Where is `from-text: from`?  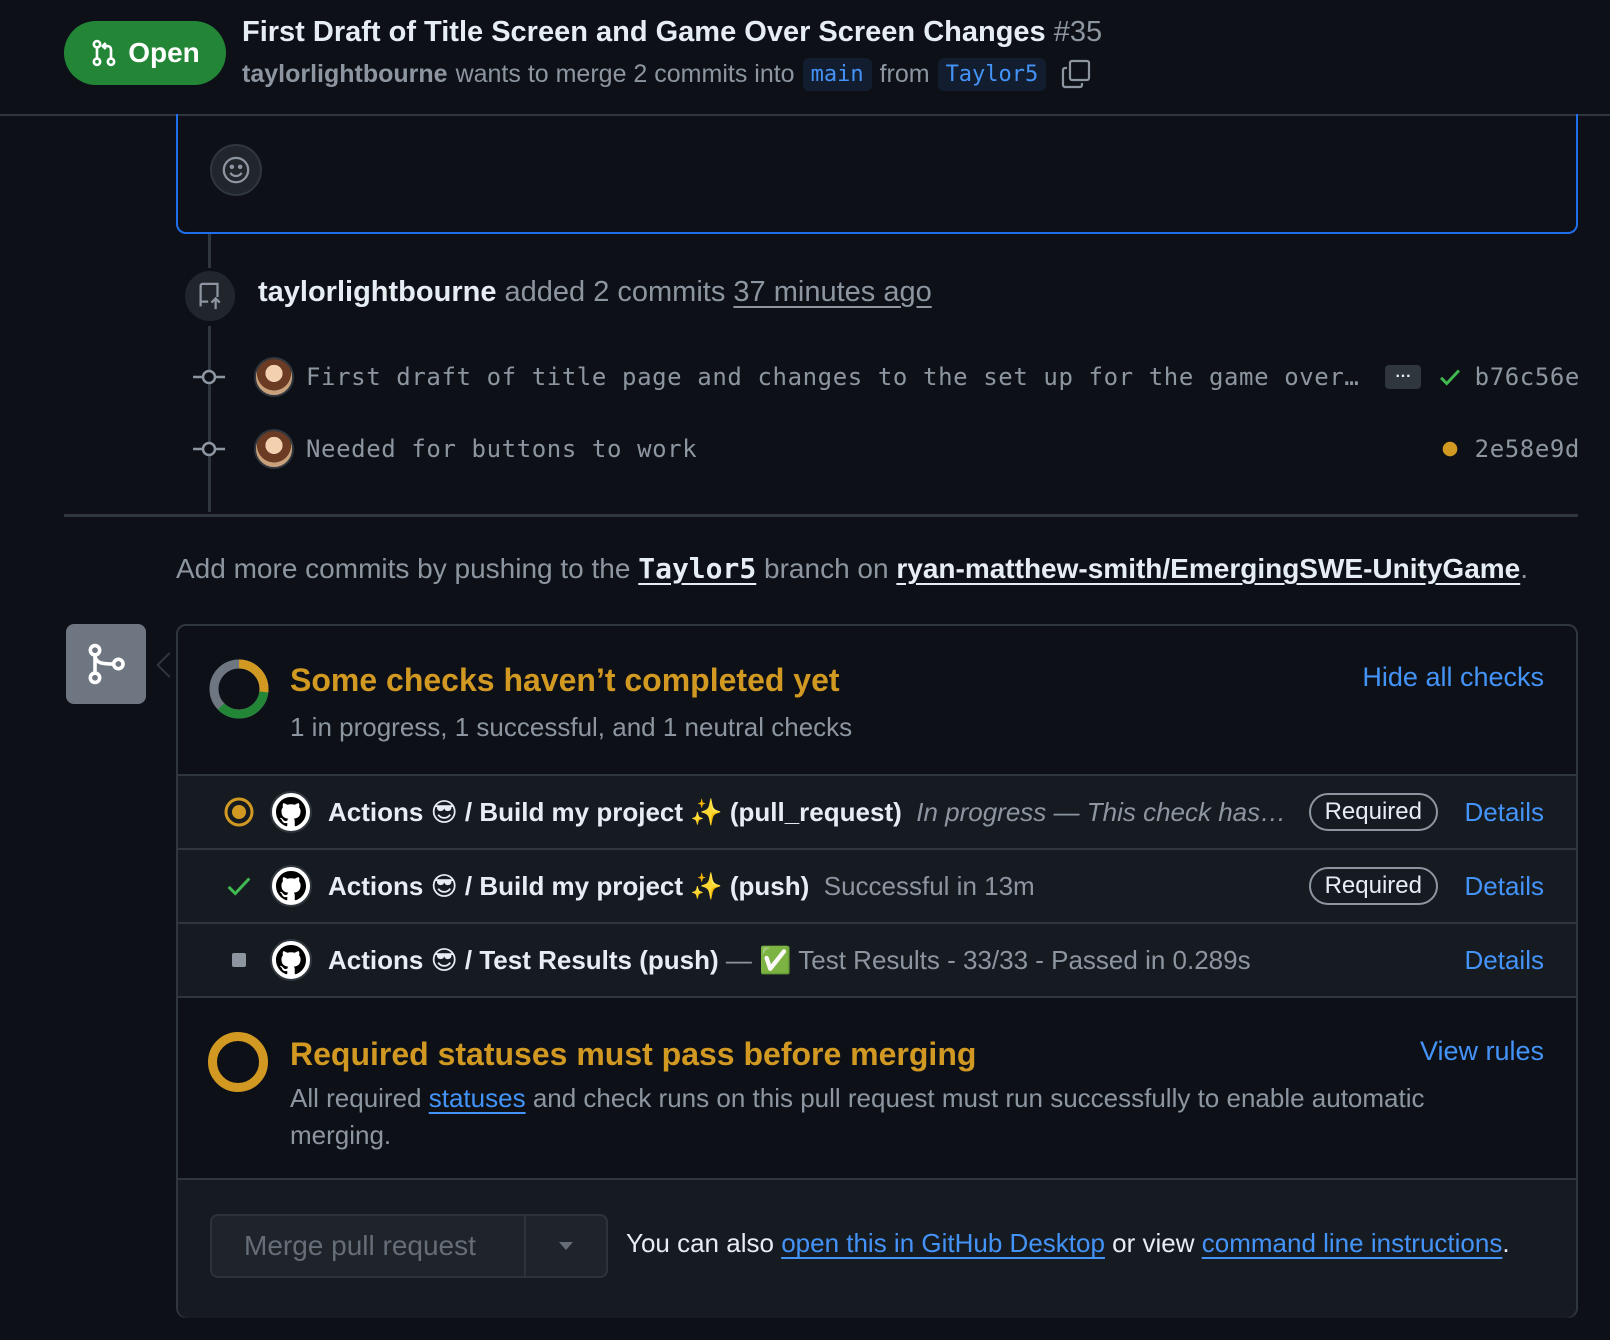
from-text: from is located at coordinates (904, 73).